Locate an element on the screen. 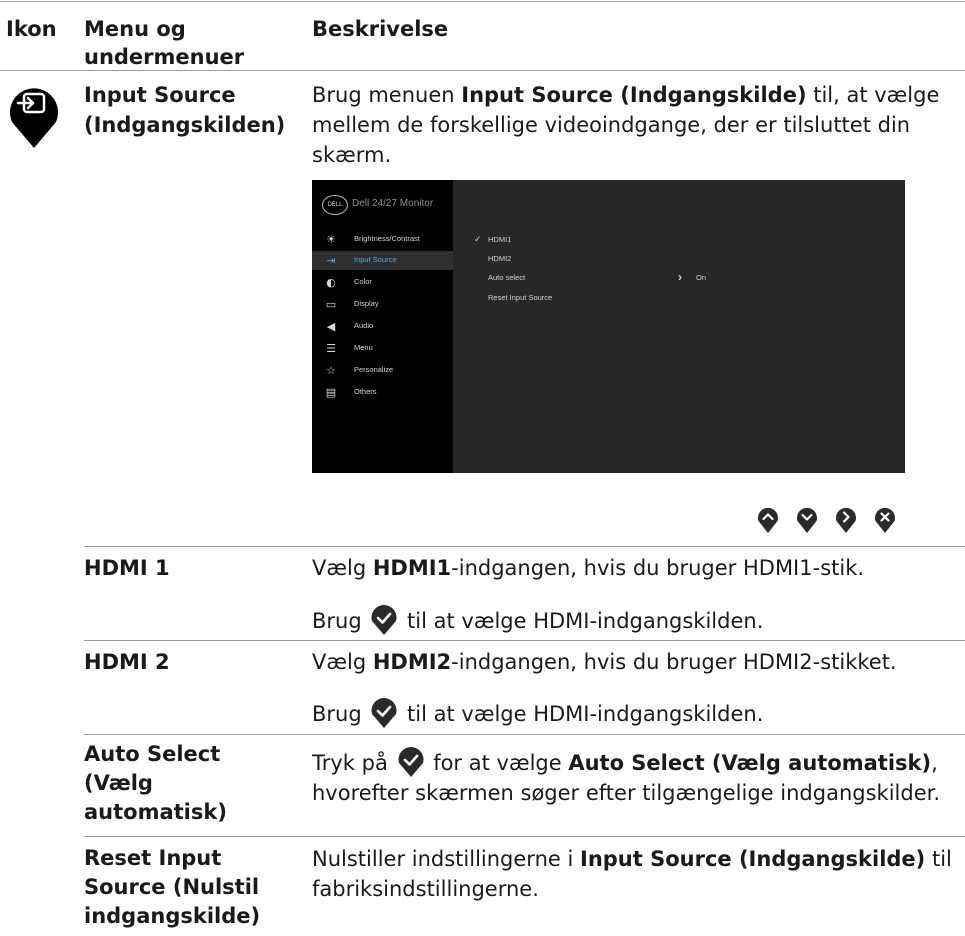 Image resolution: width=965 pixels, height=936 pixels. row-hdmi1-desc-2: Brug til at vælge HDMI-indgangskilden. is located at coordinates (637, 620).